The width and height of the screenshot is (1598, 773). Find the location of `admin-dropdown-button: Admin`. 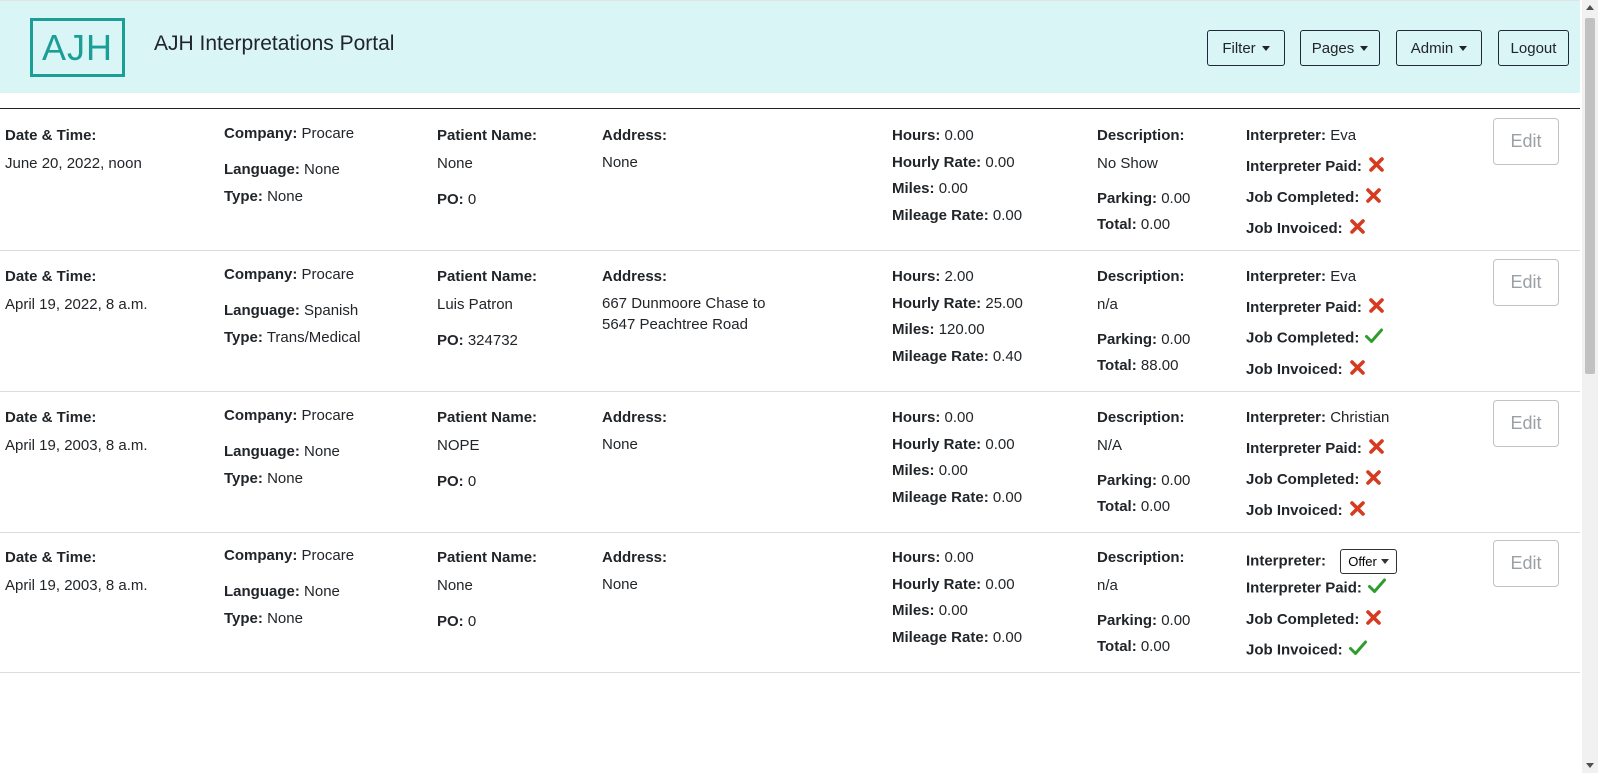

admin-dropdown-button: Admin is located at coordinates (1439, 48).